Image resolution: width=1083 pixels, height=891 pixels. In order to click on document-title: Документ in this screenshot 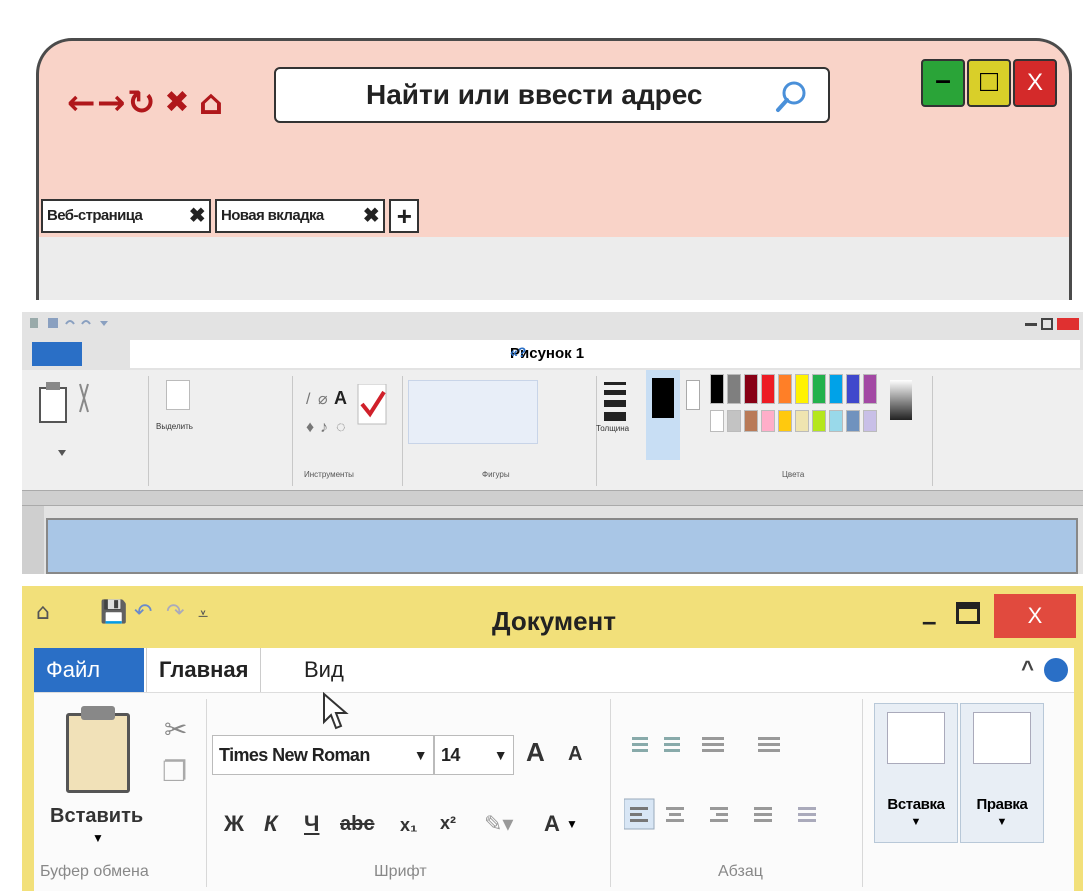, I will do `click(554, 621)`.